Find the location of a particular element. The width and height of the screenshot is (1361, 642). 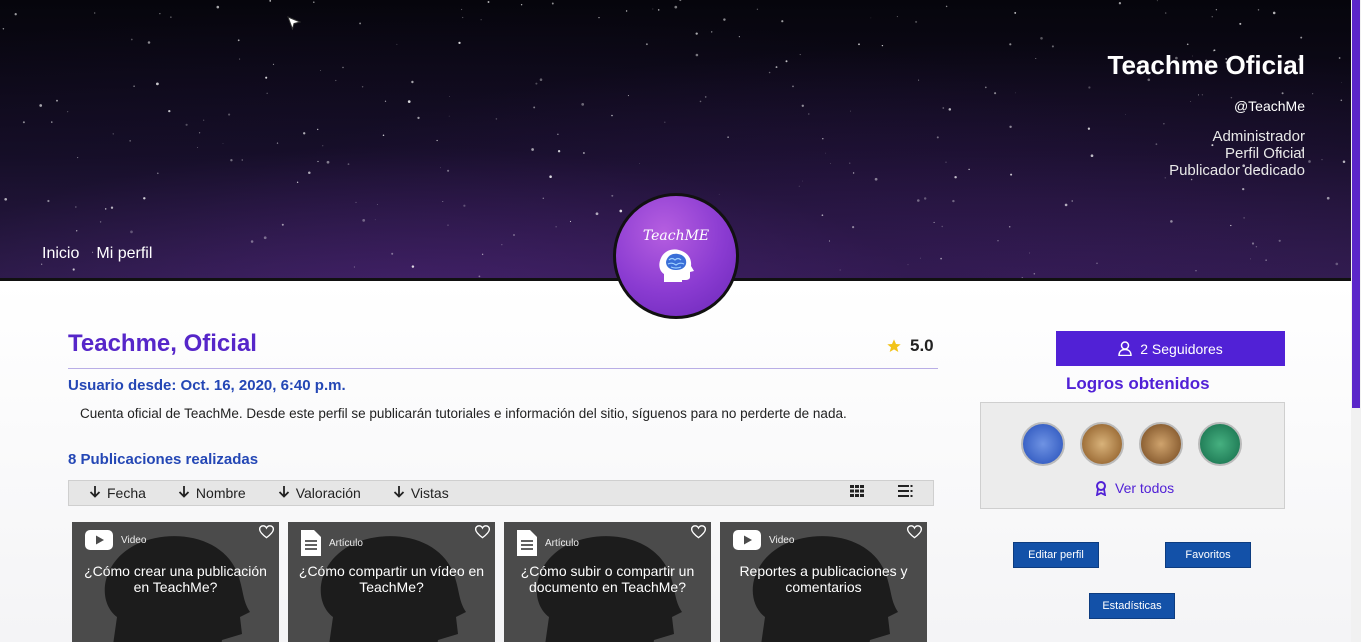

publications-count: 8 Publicaciones realizadas is located at coordinates (163, 459).